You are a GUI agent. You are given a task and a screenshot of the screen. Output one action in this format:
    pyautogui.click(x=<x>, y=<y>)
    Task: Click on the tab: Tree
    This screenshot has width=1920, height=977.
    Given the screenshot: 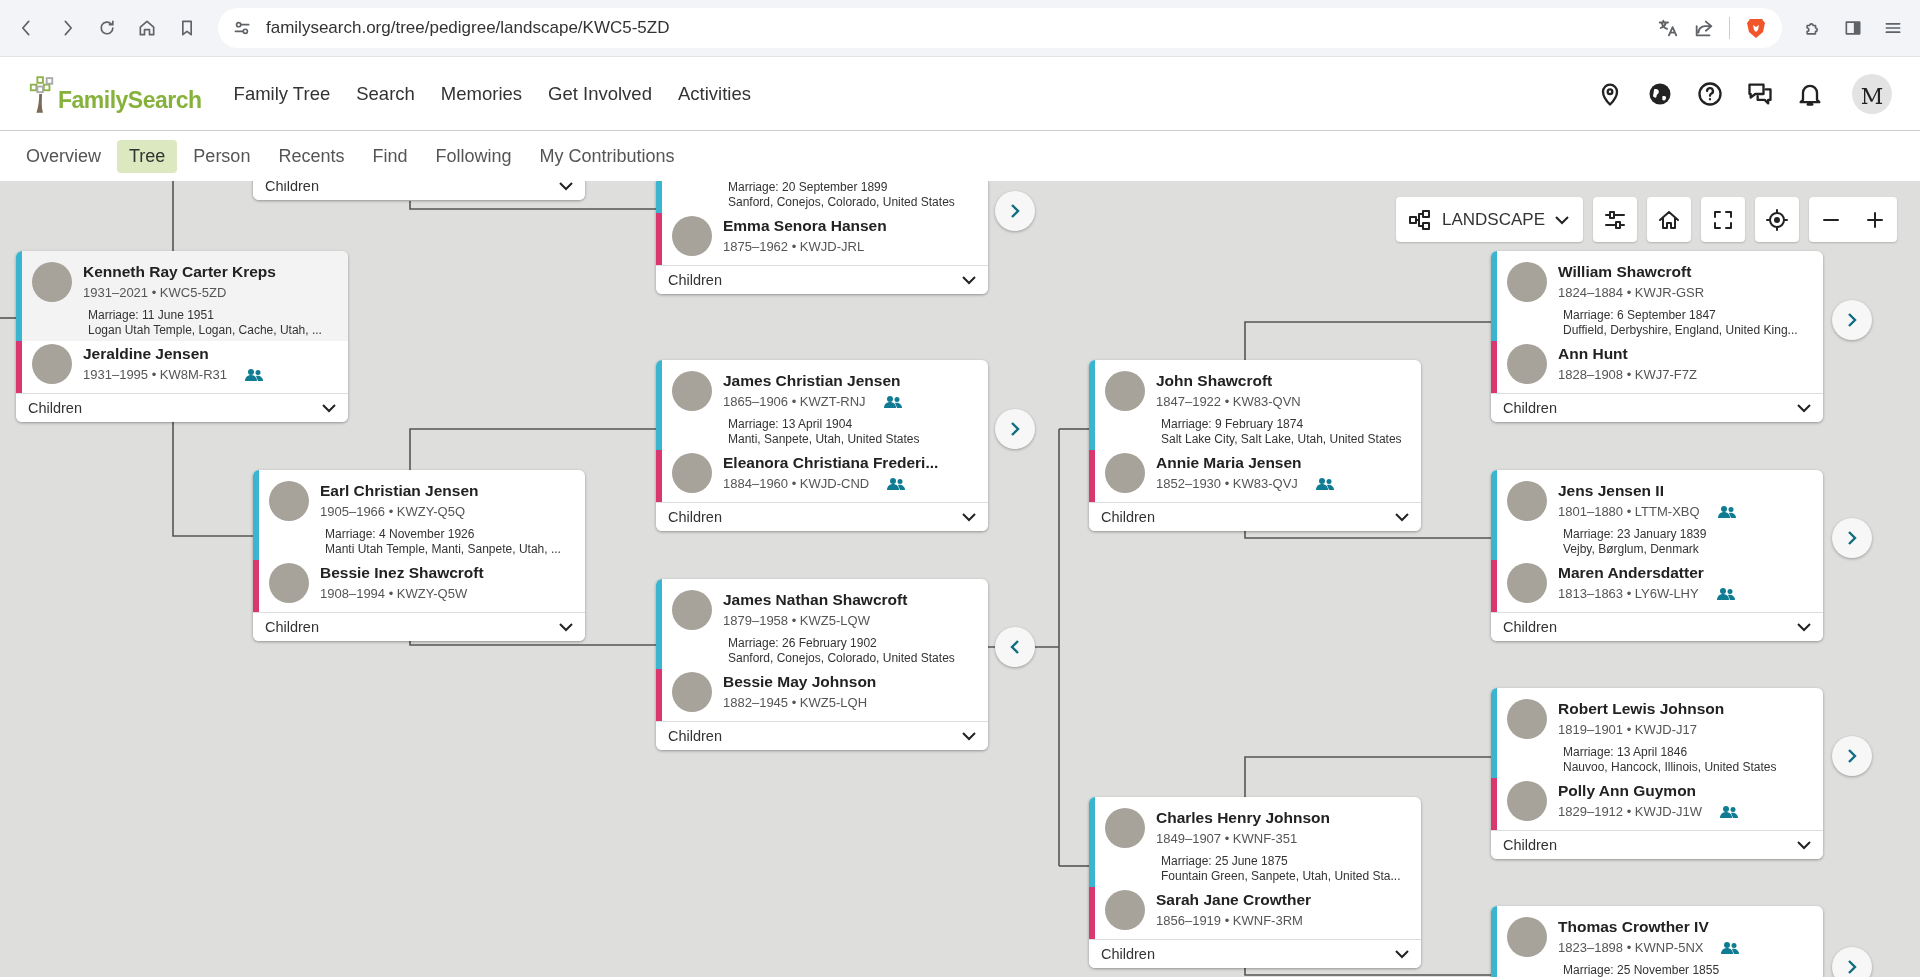 What is the action you would take?
    pyautogui.click(x=147, y=156)
    